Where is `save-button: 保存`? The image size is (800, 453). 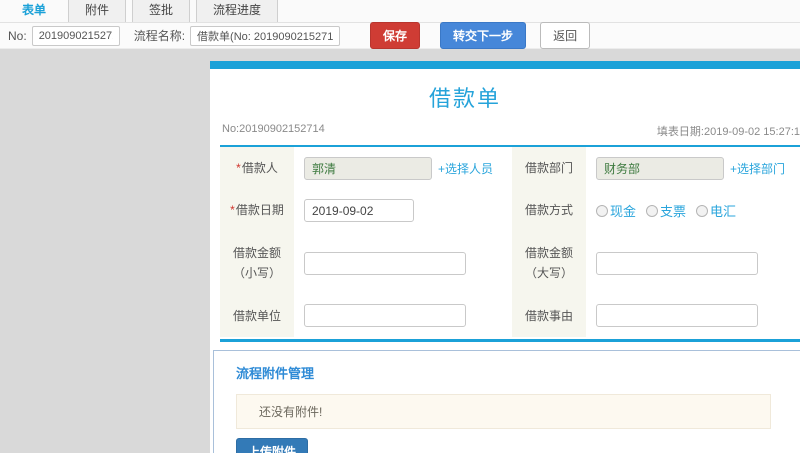
save-button: 保存 is located at coordinates (395, 35).